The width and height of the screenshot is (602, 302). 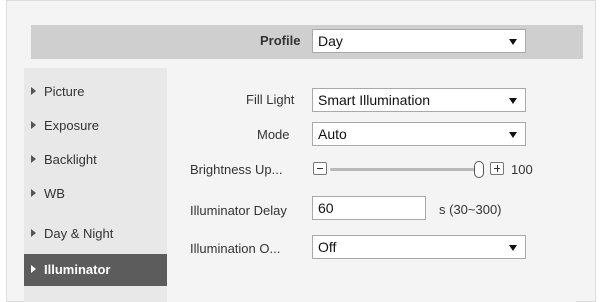 I want to click on sidebar-item-wb: WB, so click(x=95, y=194).